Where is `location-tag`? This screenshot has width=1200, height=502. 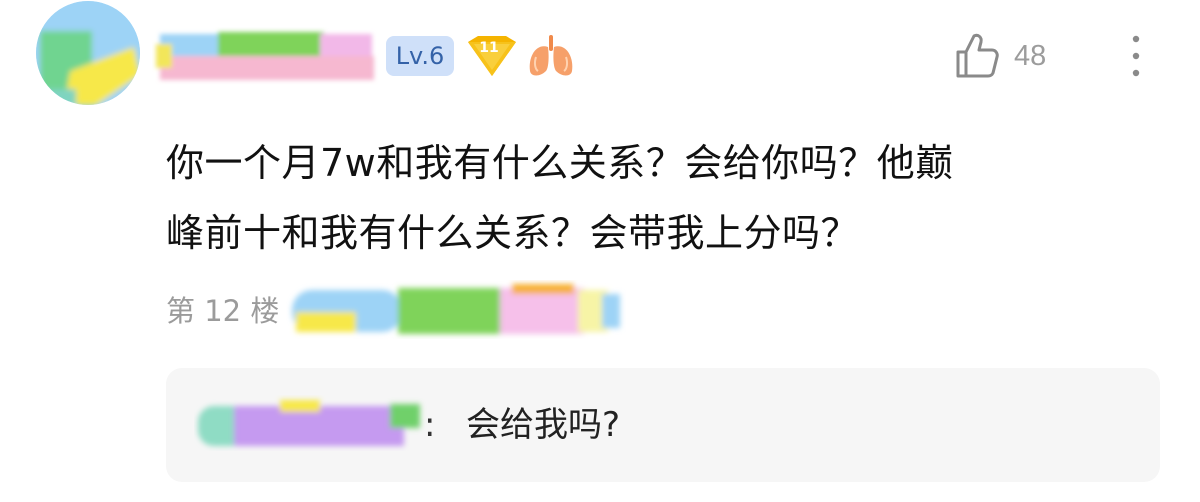 location-tag is located at coordinates (456, 311).